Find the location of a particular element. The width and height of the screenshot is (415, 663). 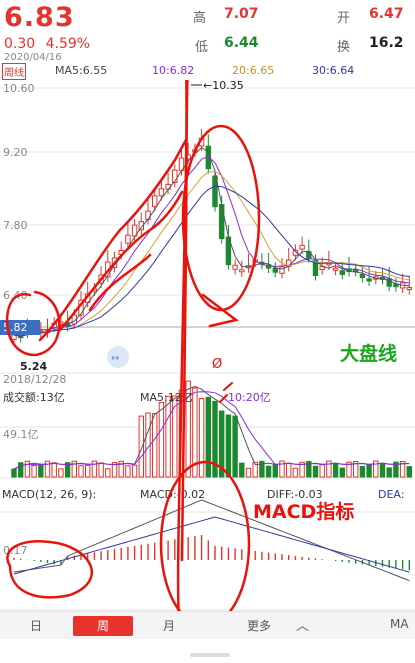

dea-value: DEA: is located at coordinates (391, 494).